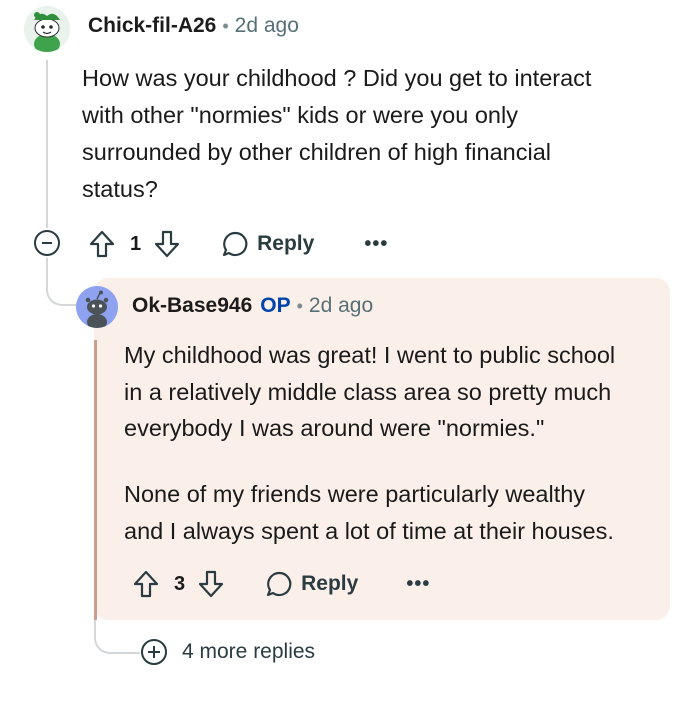 This screenshot has height=705, width=700. What do you see at coordinates (154, 652) in the screenshot?
I see `expand-plus-icon` at bounding box center [154, 652].